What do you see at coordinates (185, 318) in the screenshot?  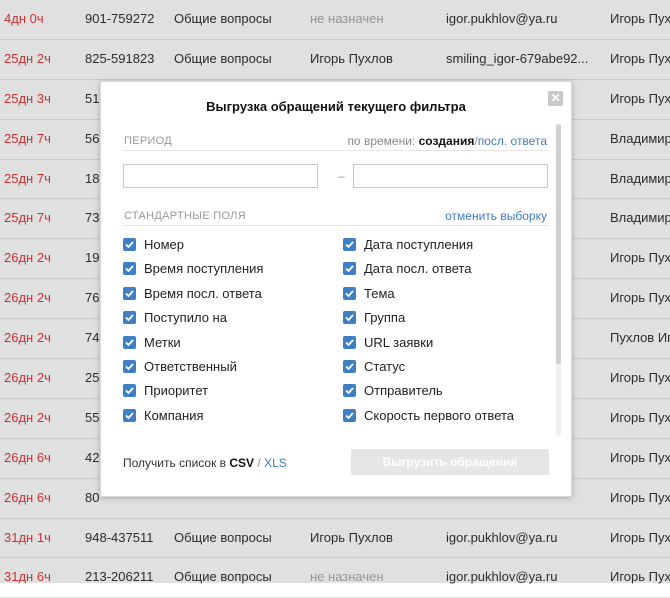 I see `field-label: Поступило на` at bounding box center [185, 318].